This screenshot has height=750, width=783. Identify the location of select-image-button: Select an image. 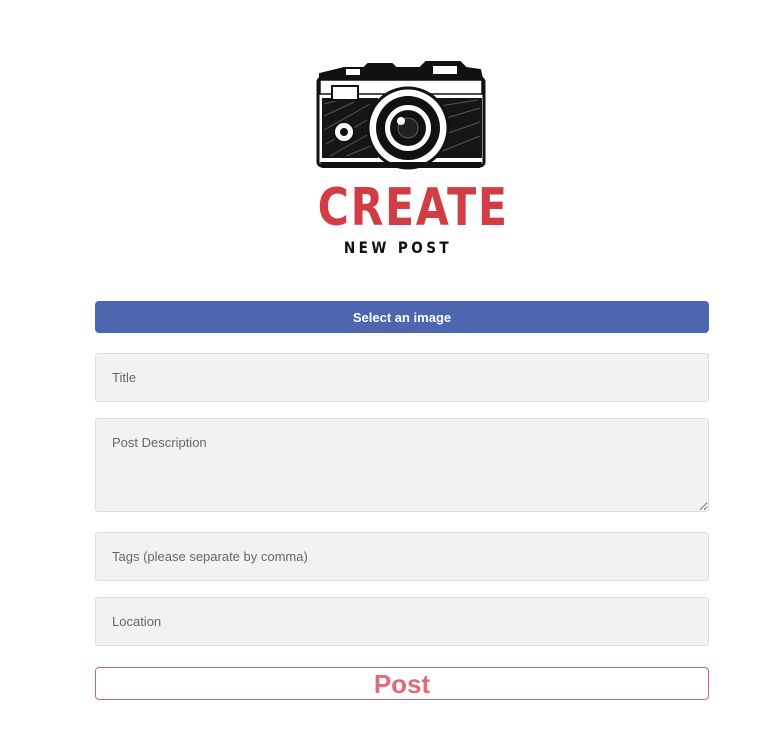
(402, 317).